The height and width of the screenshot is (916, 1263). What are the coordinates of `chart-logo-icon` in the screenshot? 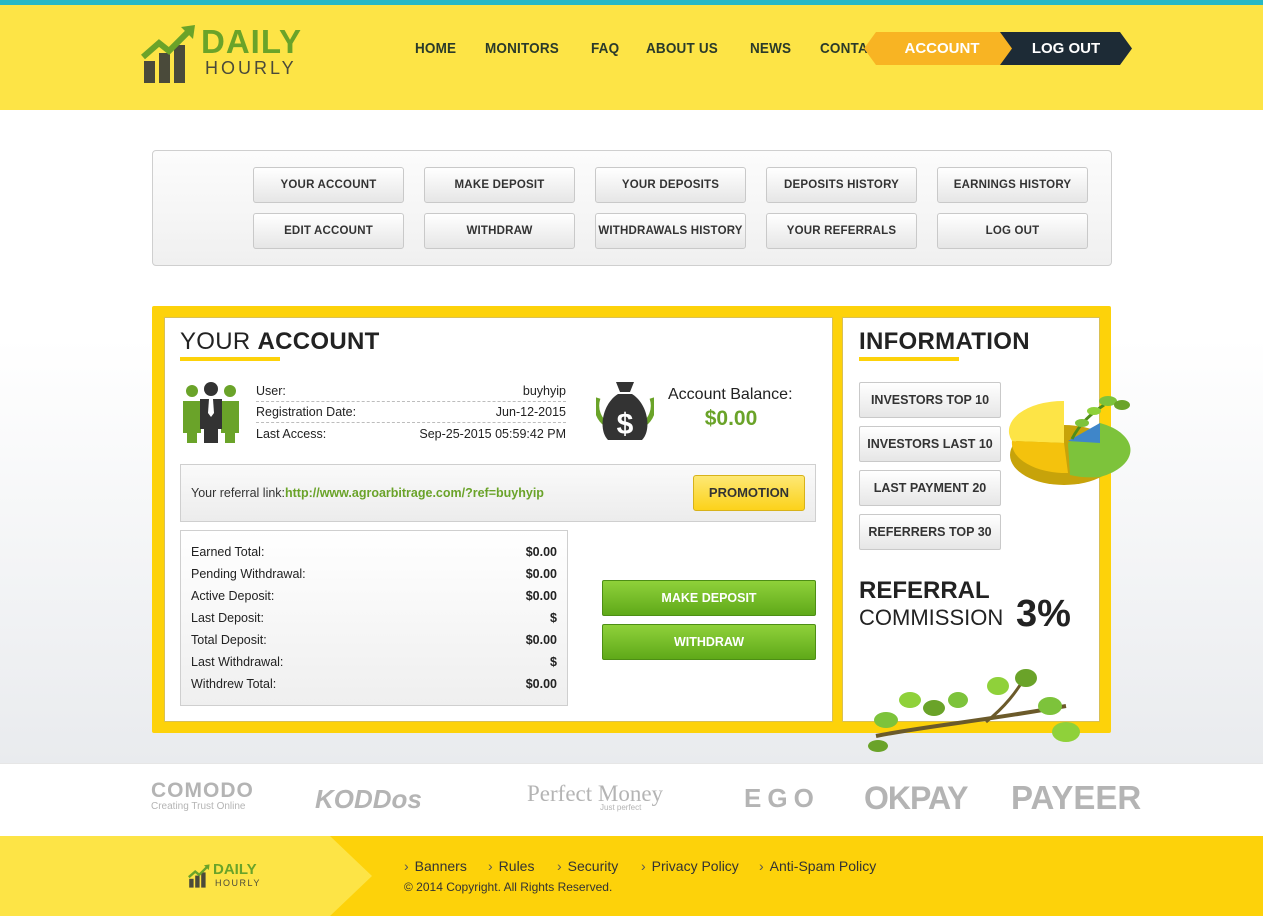 It's located at (168, 54).